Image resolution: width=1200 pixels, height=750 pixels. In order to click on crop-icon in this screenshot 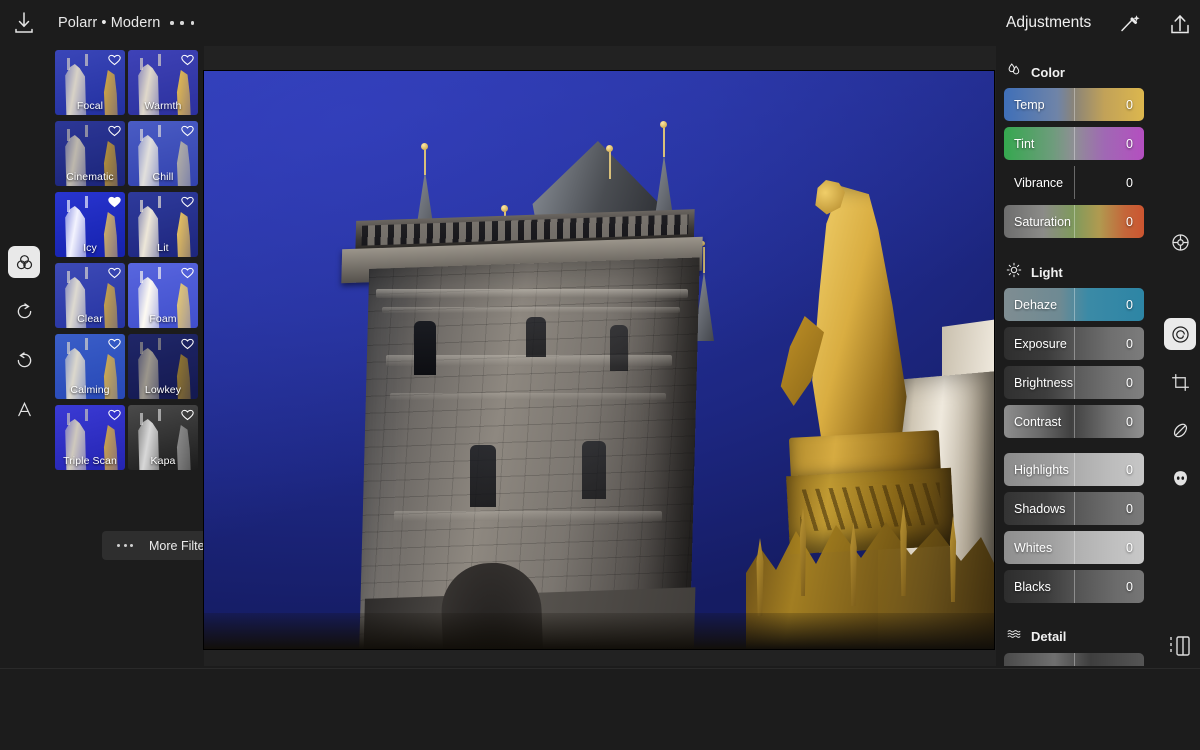, I will do `click(1180, 382)`.